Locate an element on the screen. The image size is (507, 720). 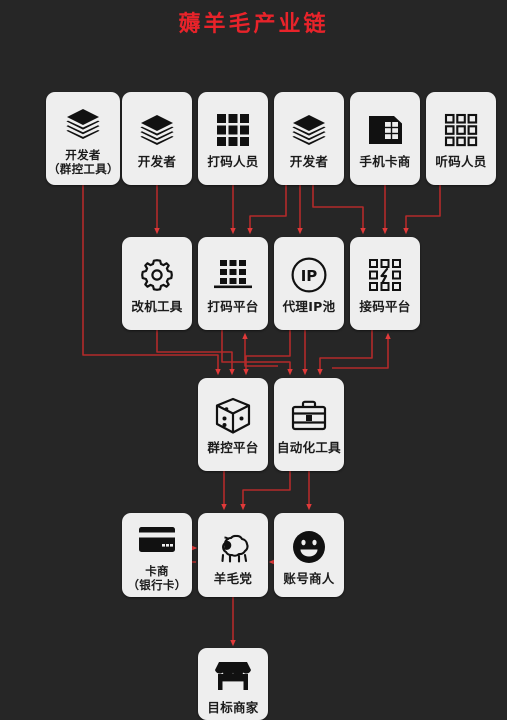
node-label: 账号商人 is located at coordinates (309, 578).